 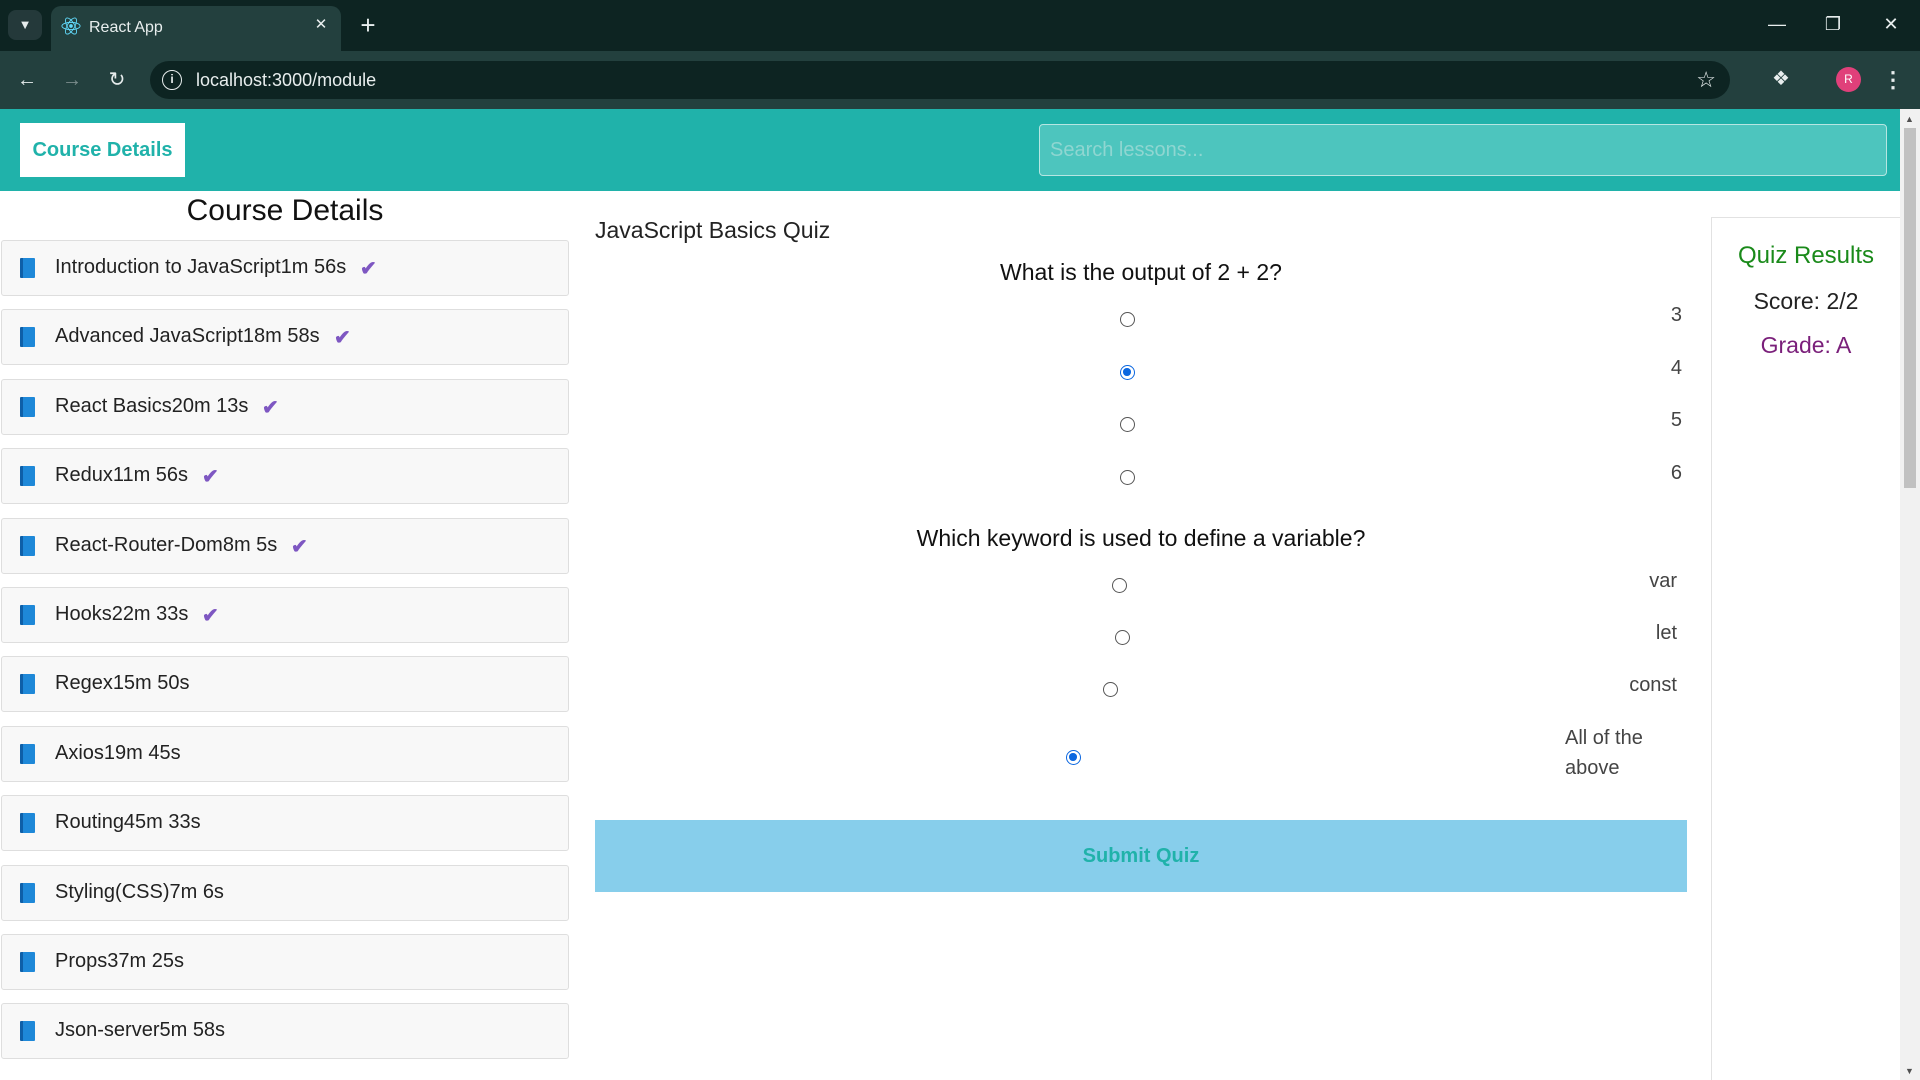 I want to click on question-1-option-4-label: 6, so click(x=1633, y=473).